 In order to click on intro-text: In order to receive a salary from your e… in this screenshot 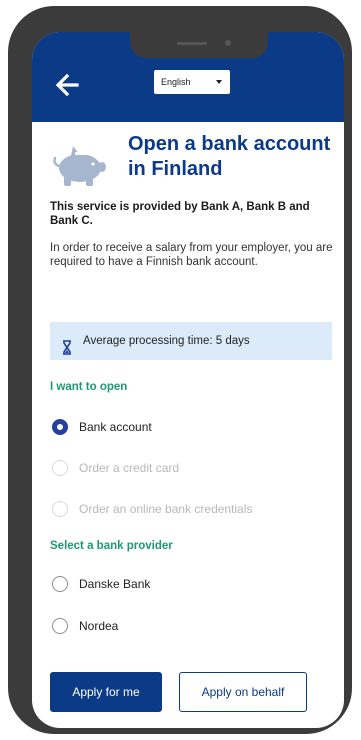, I will do `click(191, 255)`.